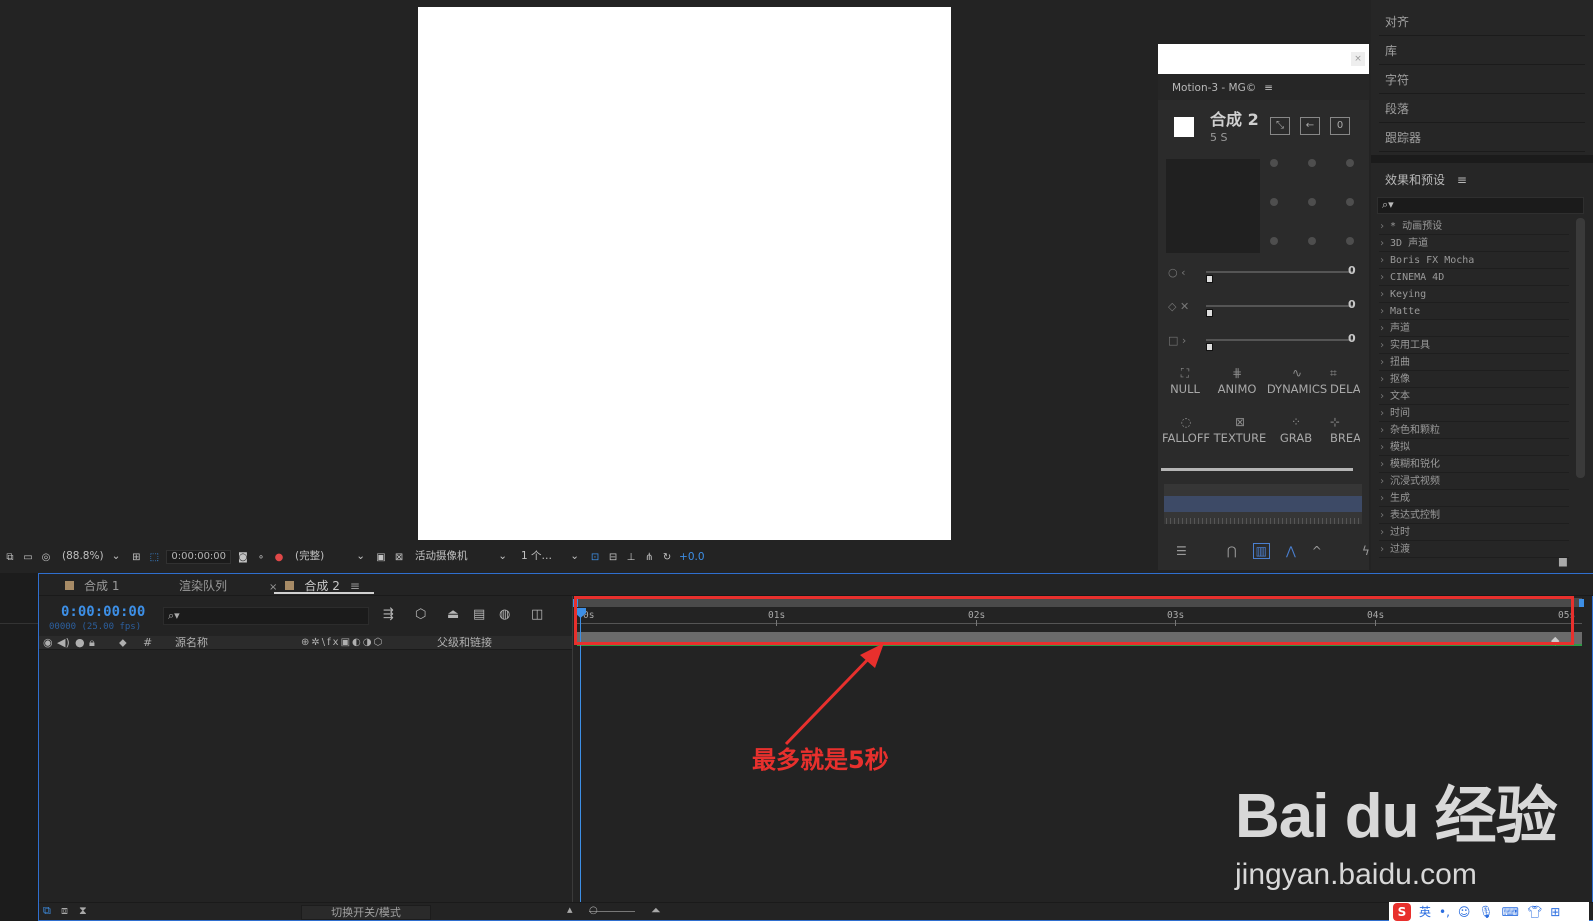 This screenshot has height=921, width=1593. Describe the element at coordinates (342, 642) in the screenshot. I see `switches-icons: ⊕✲\fx▣◐◑⬡` at that location.